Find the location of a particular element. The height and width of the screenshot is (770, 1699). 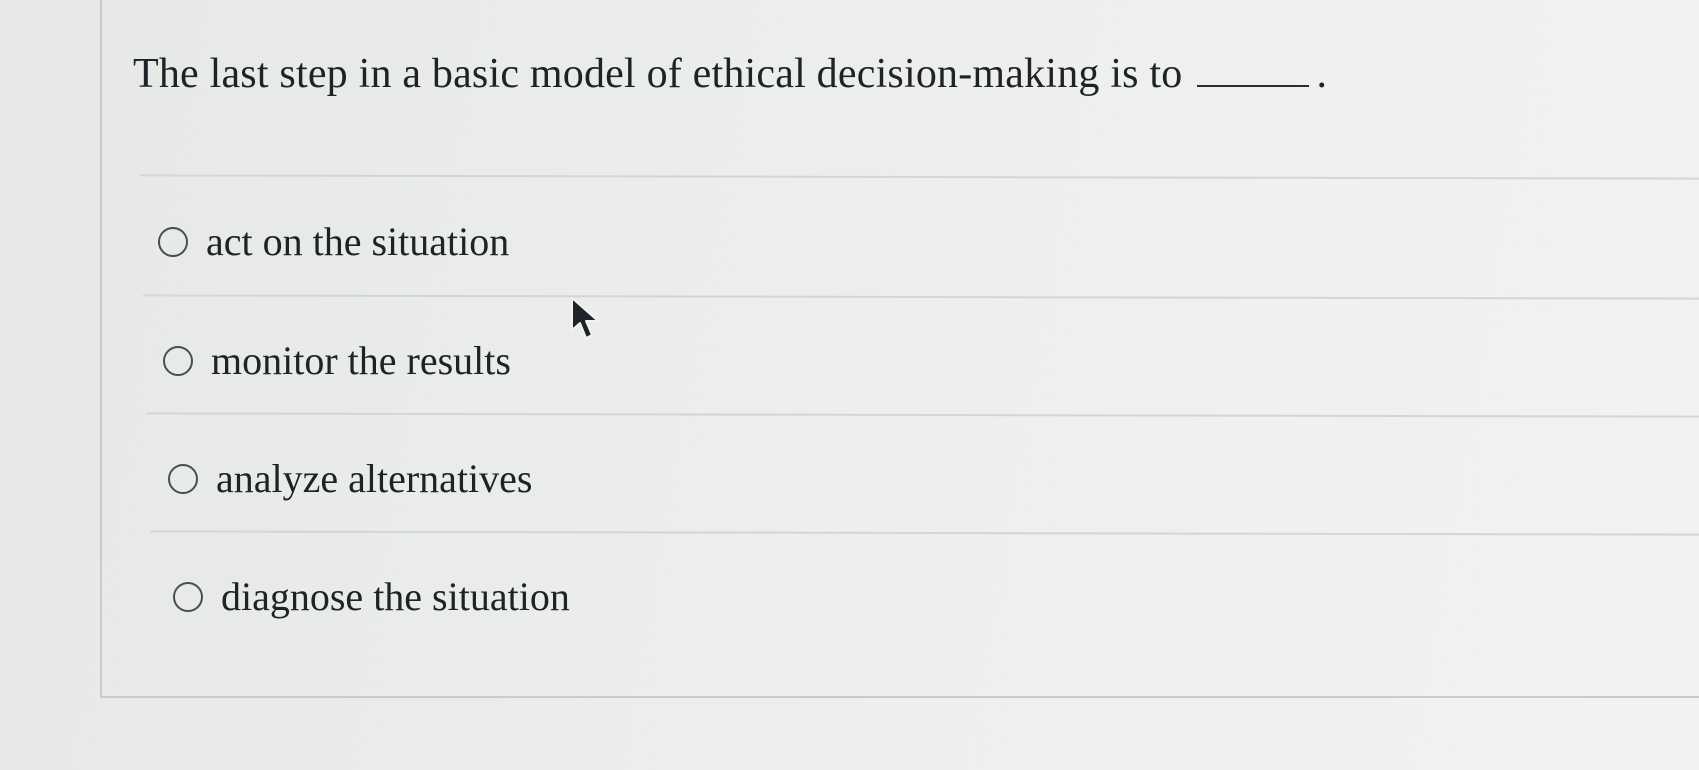

option-label: analyze alternatives is located at coordinates (374, 478).